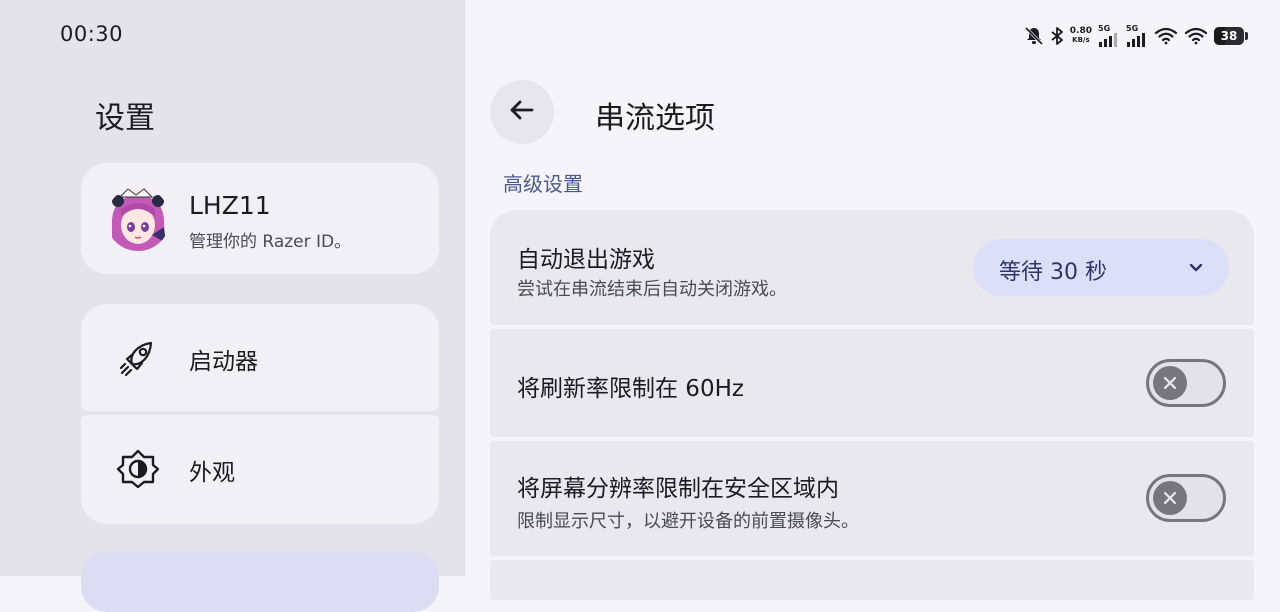  What do you see at coordinates (92, 34) in the screenshot?
I see `status-time: 00:30` at bounding box center [92, 34].